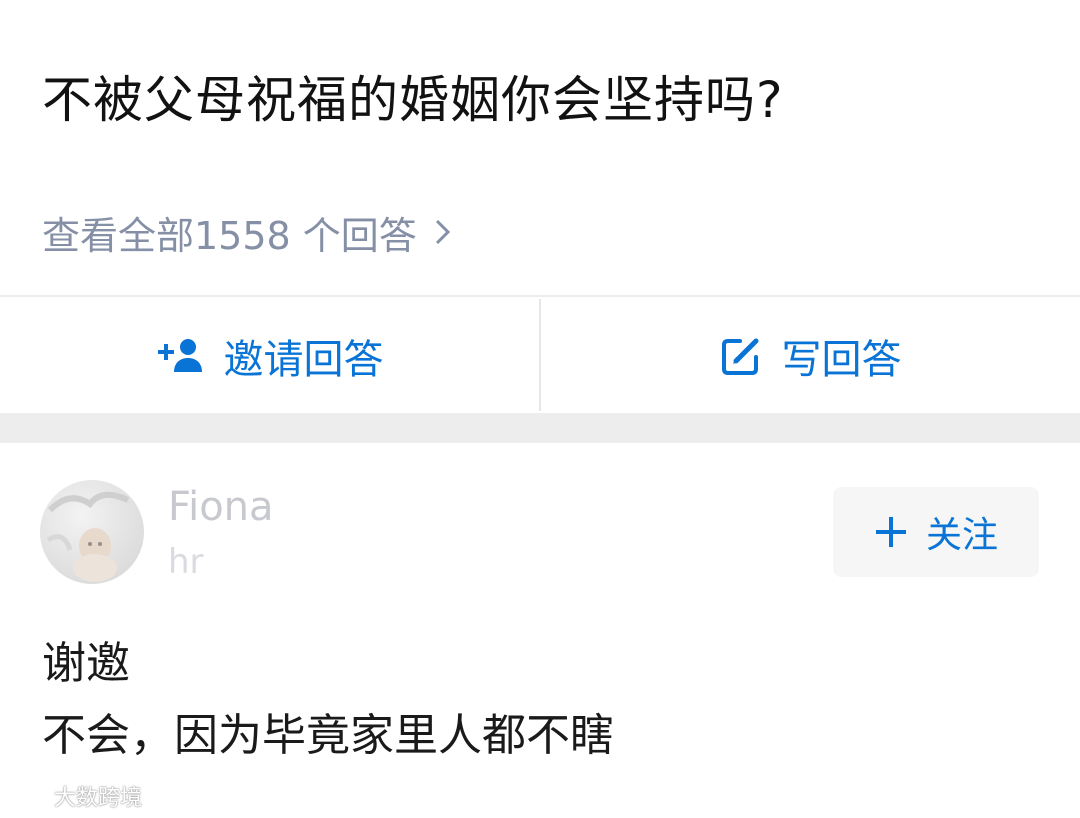 The height and width of the screenshot is (818, 1080). Describe the element at coordinates (540, 428) in the screenshot. I see `section-divider` at that location.